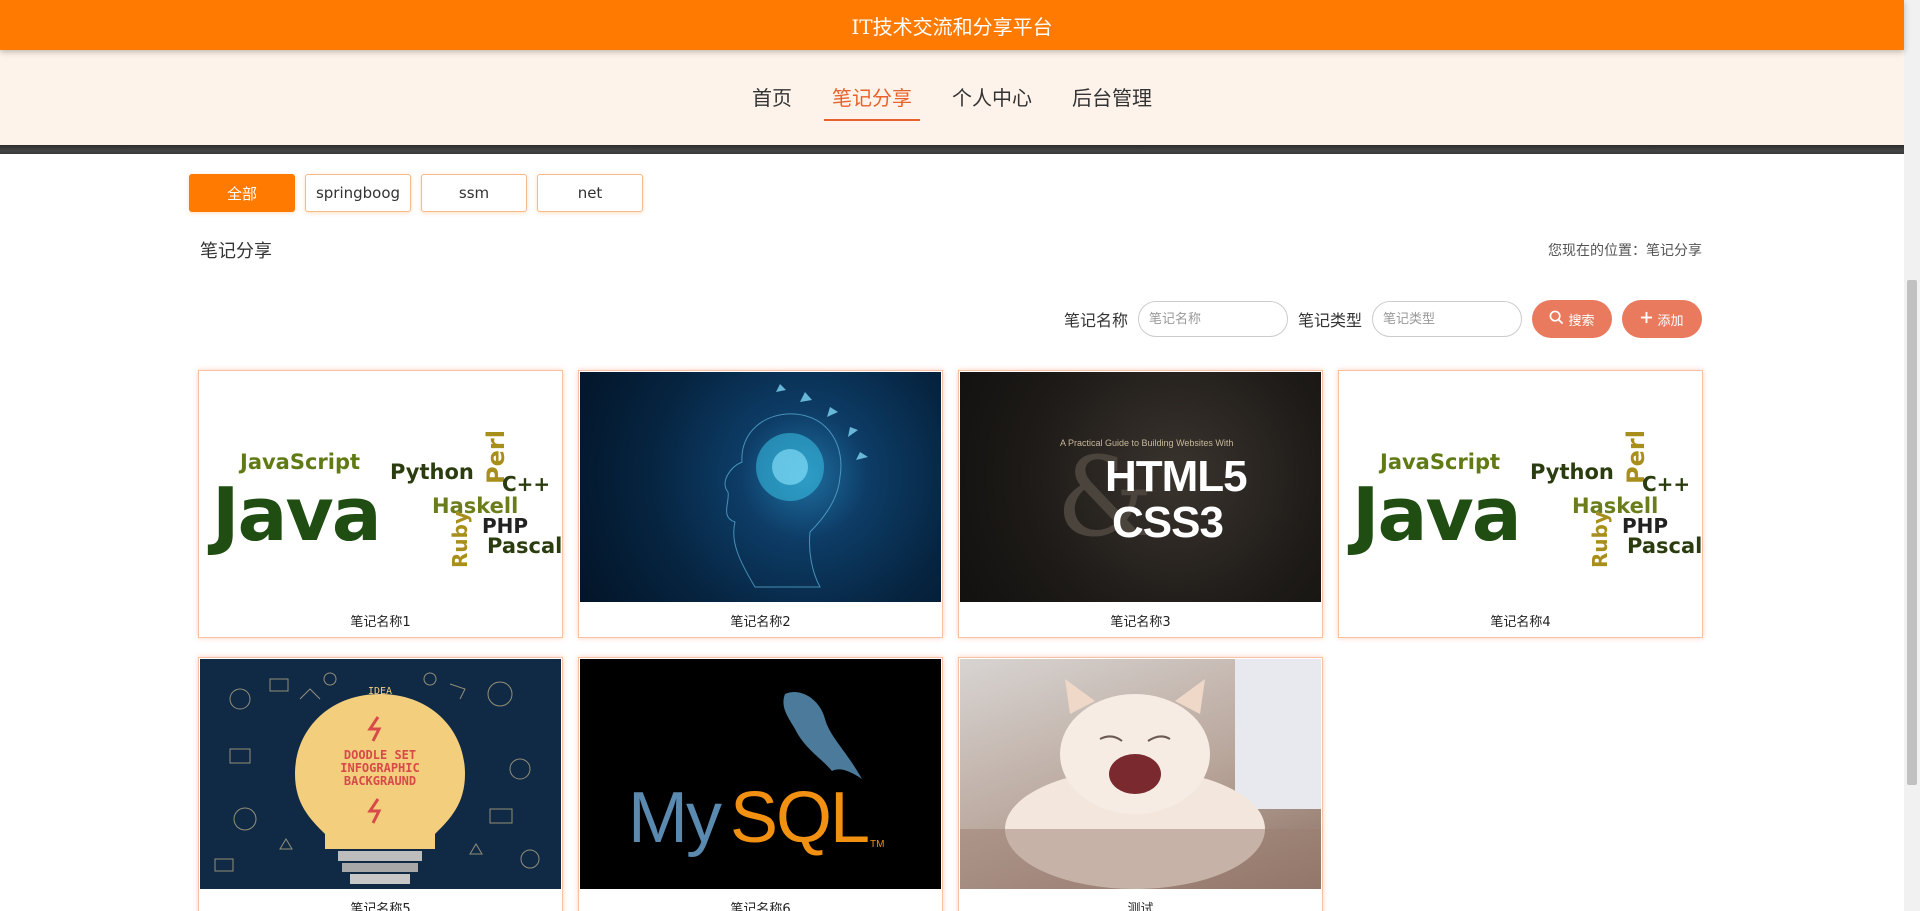 This screenshot has height=911, width=1920. I want to click on nav-profile: 个人中心, so click(992, 98).